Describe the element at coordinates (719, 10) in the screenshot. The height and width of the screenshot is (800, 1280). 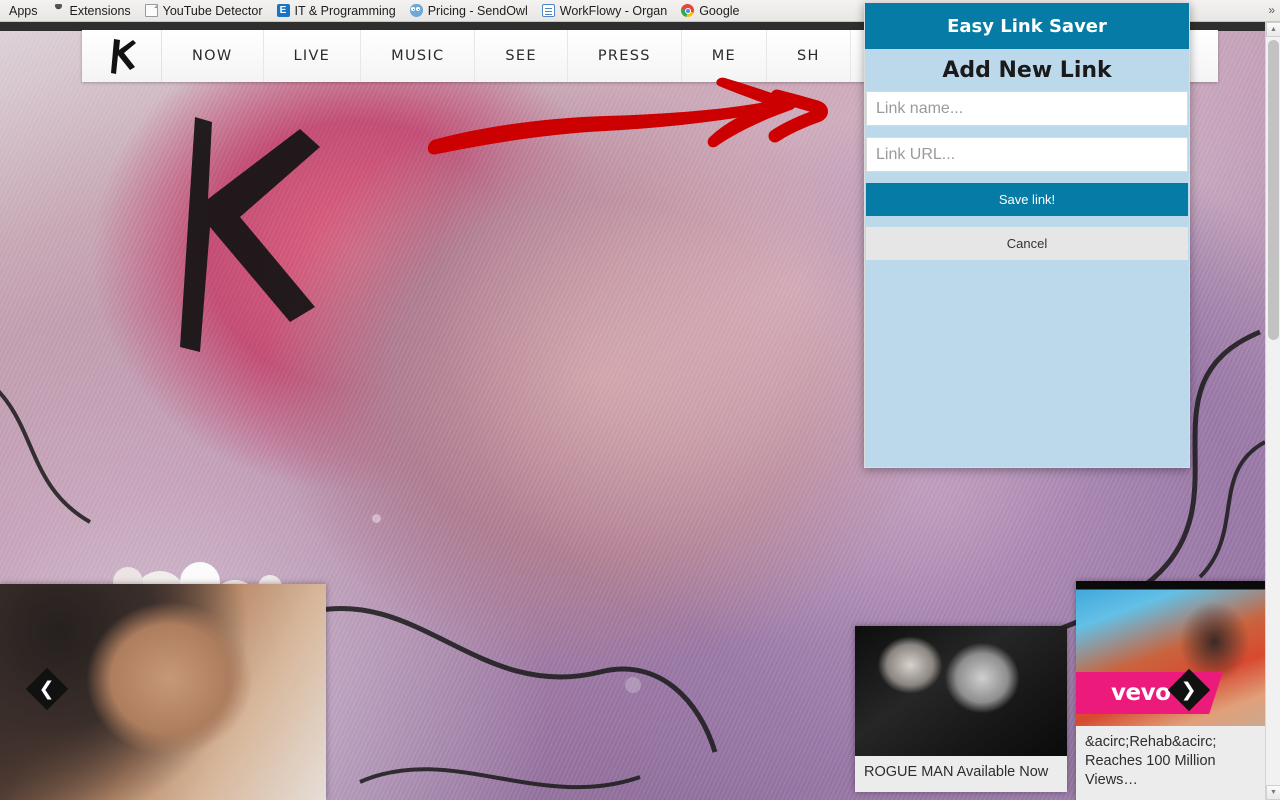
I see `bookmark-label: Google` at that location.